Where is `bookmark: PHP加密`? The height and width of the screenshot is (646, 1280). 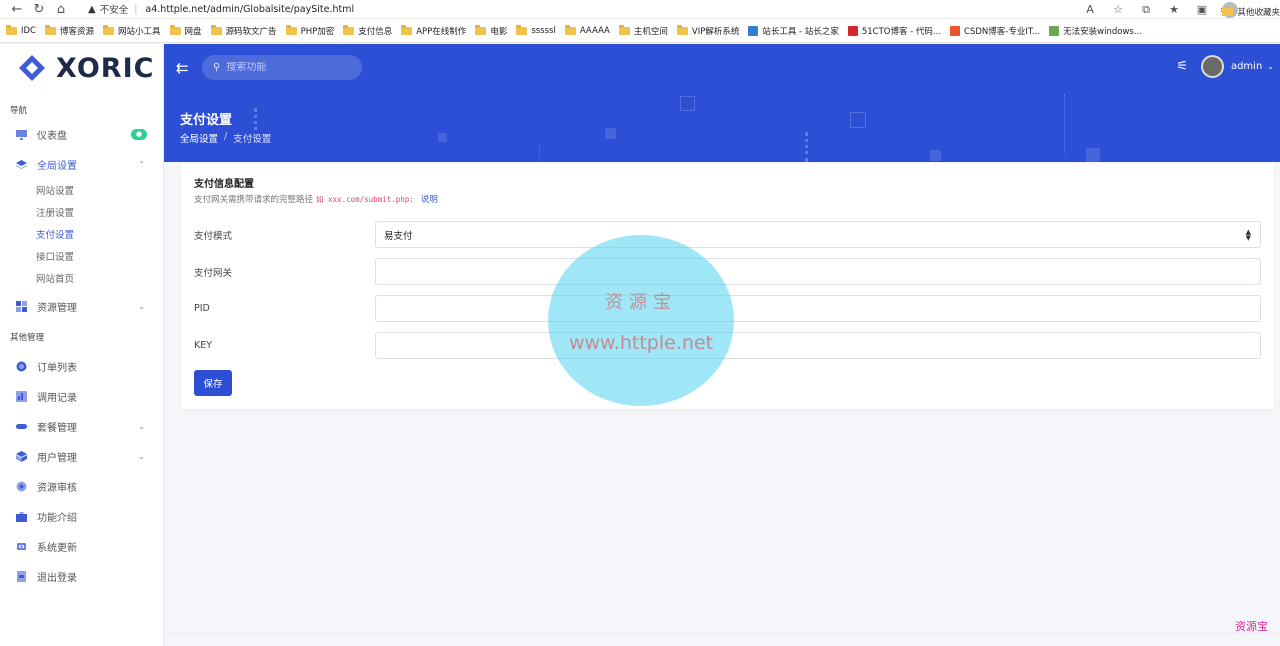
bookmark: PHP加密 is located at coordinates (309, 30).